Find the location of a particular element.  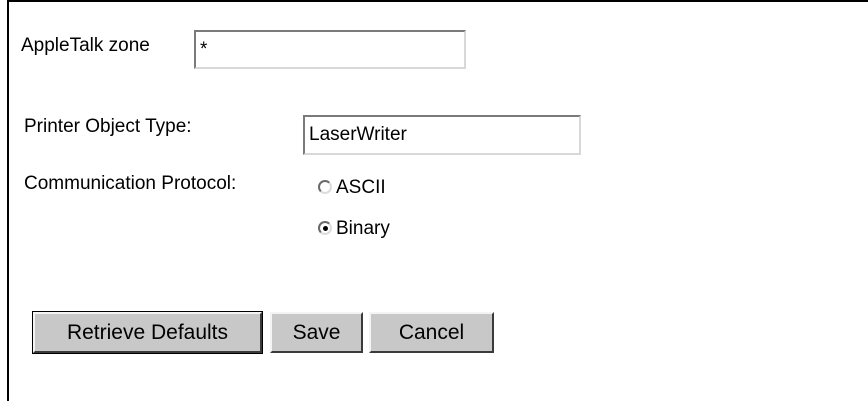

communication-protocol-label: Communication Protocol: is located at coordinates (130, 183).